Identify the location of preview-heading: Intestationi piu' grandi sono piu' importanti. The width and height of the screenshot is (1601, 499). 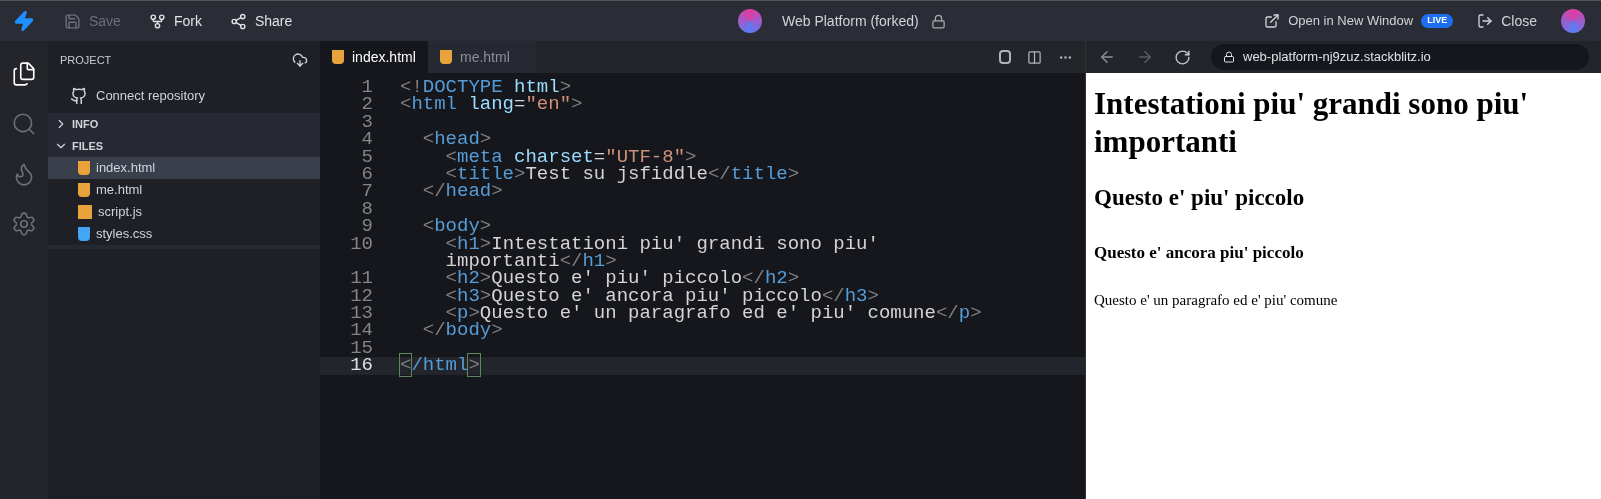
(1312, 123).